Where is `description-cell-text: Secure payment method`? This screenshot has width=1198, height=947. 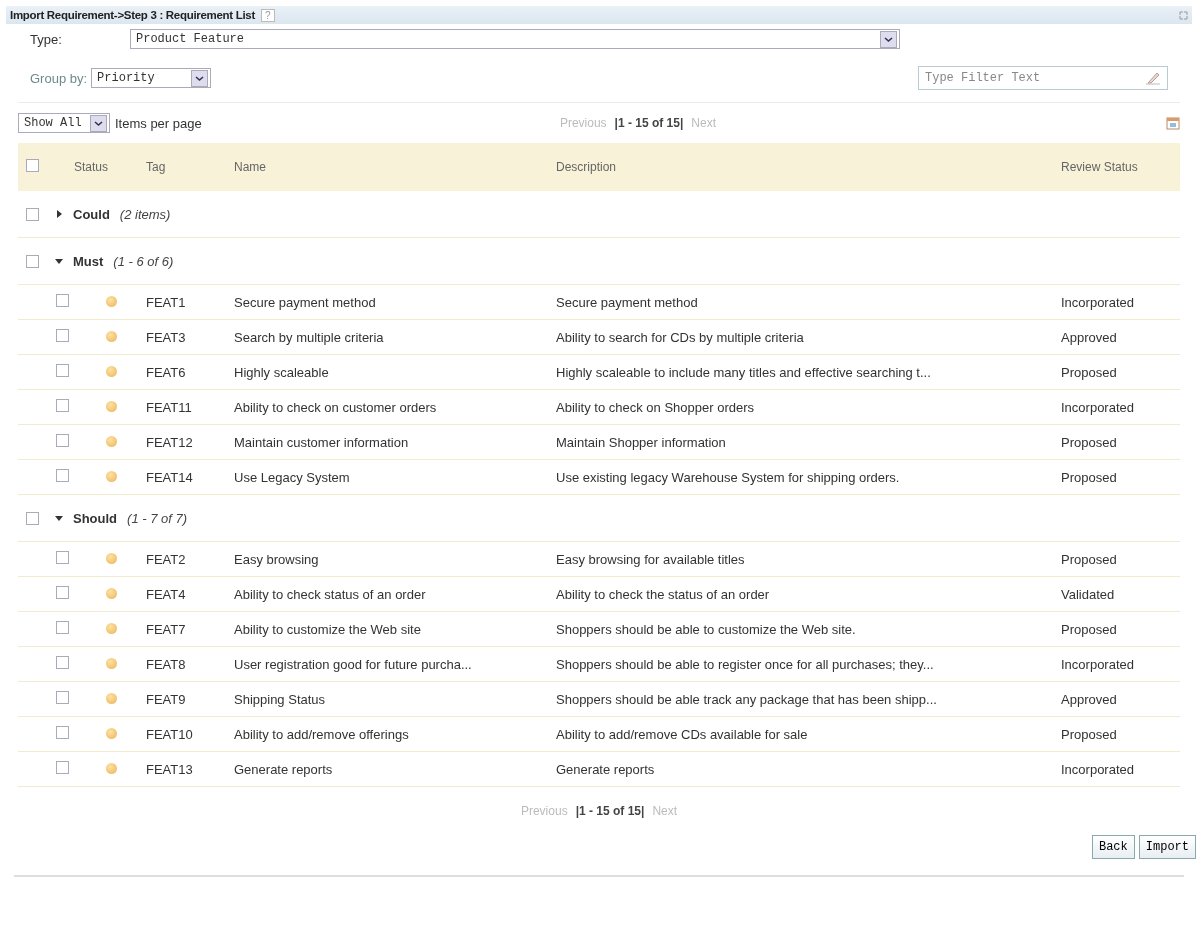 description-cell-text: Secure payment method is located at coordinates (627, 302).